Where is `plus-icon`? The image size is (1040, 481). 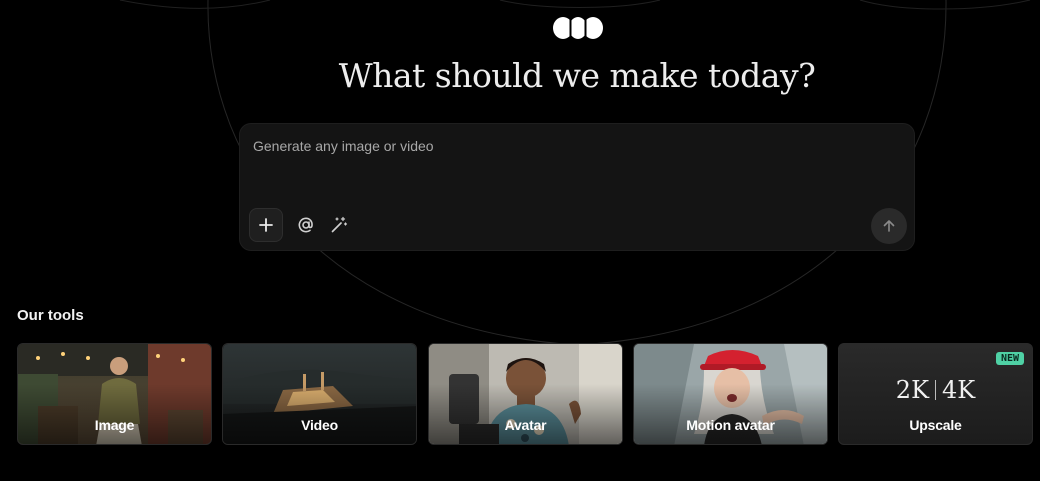 plus-icon is located at coordinates (266, 225).